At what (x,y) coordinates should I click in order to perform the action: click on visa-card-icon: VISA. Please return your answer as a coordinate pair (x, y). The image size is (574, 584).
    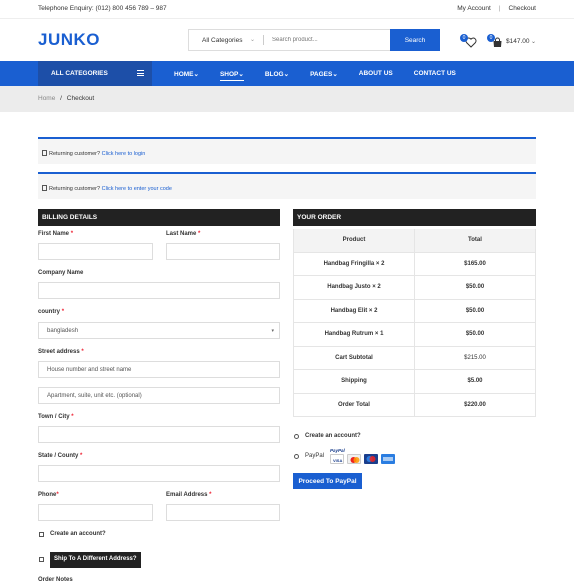
    Looking at the image, I should click on (337, 459).